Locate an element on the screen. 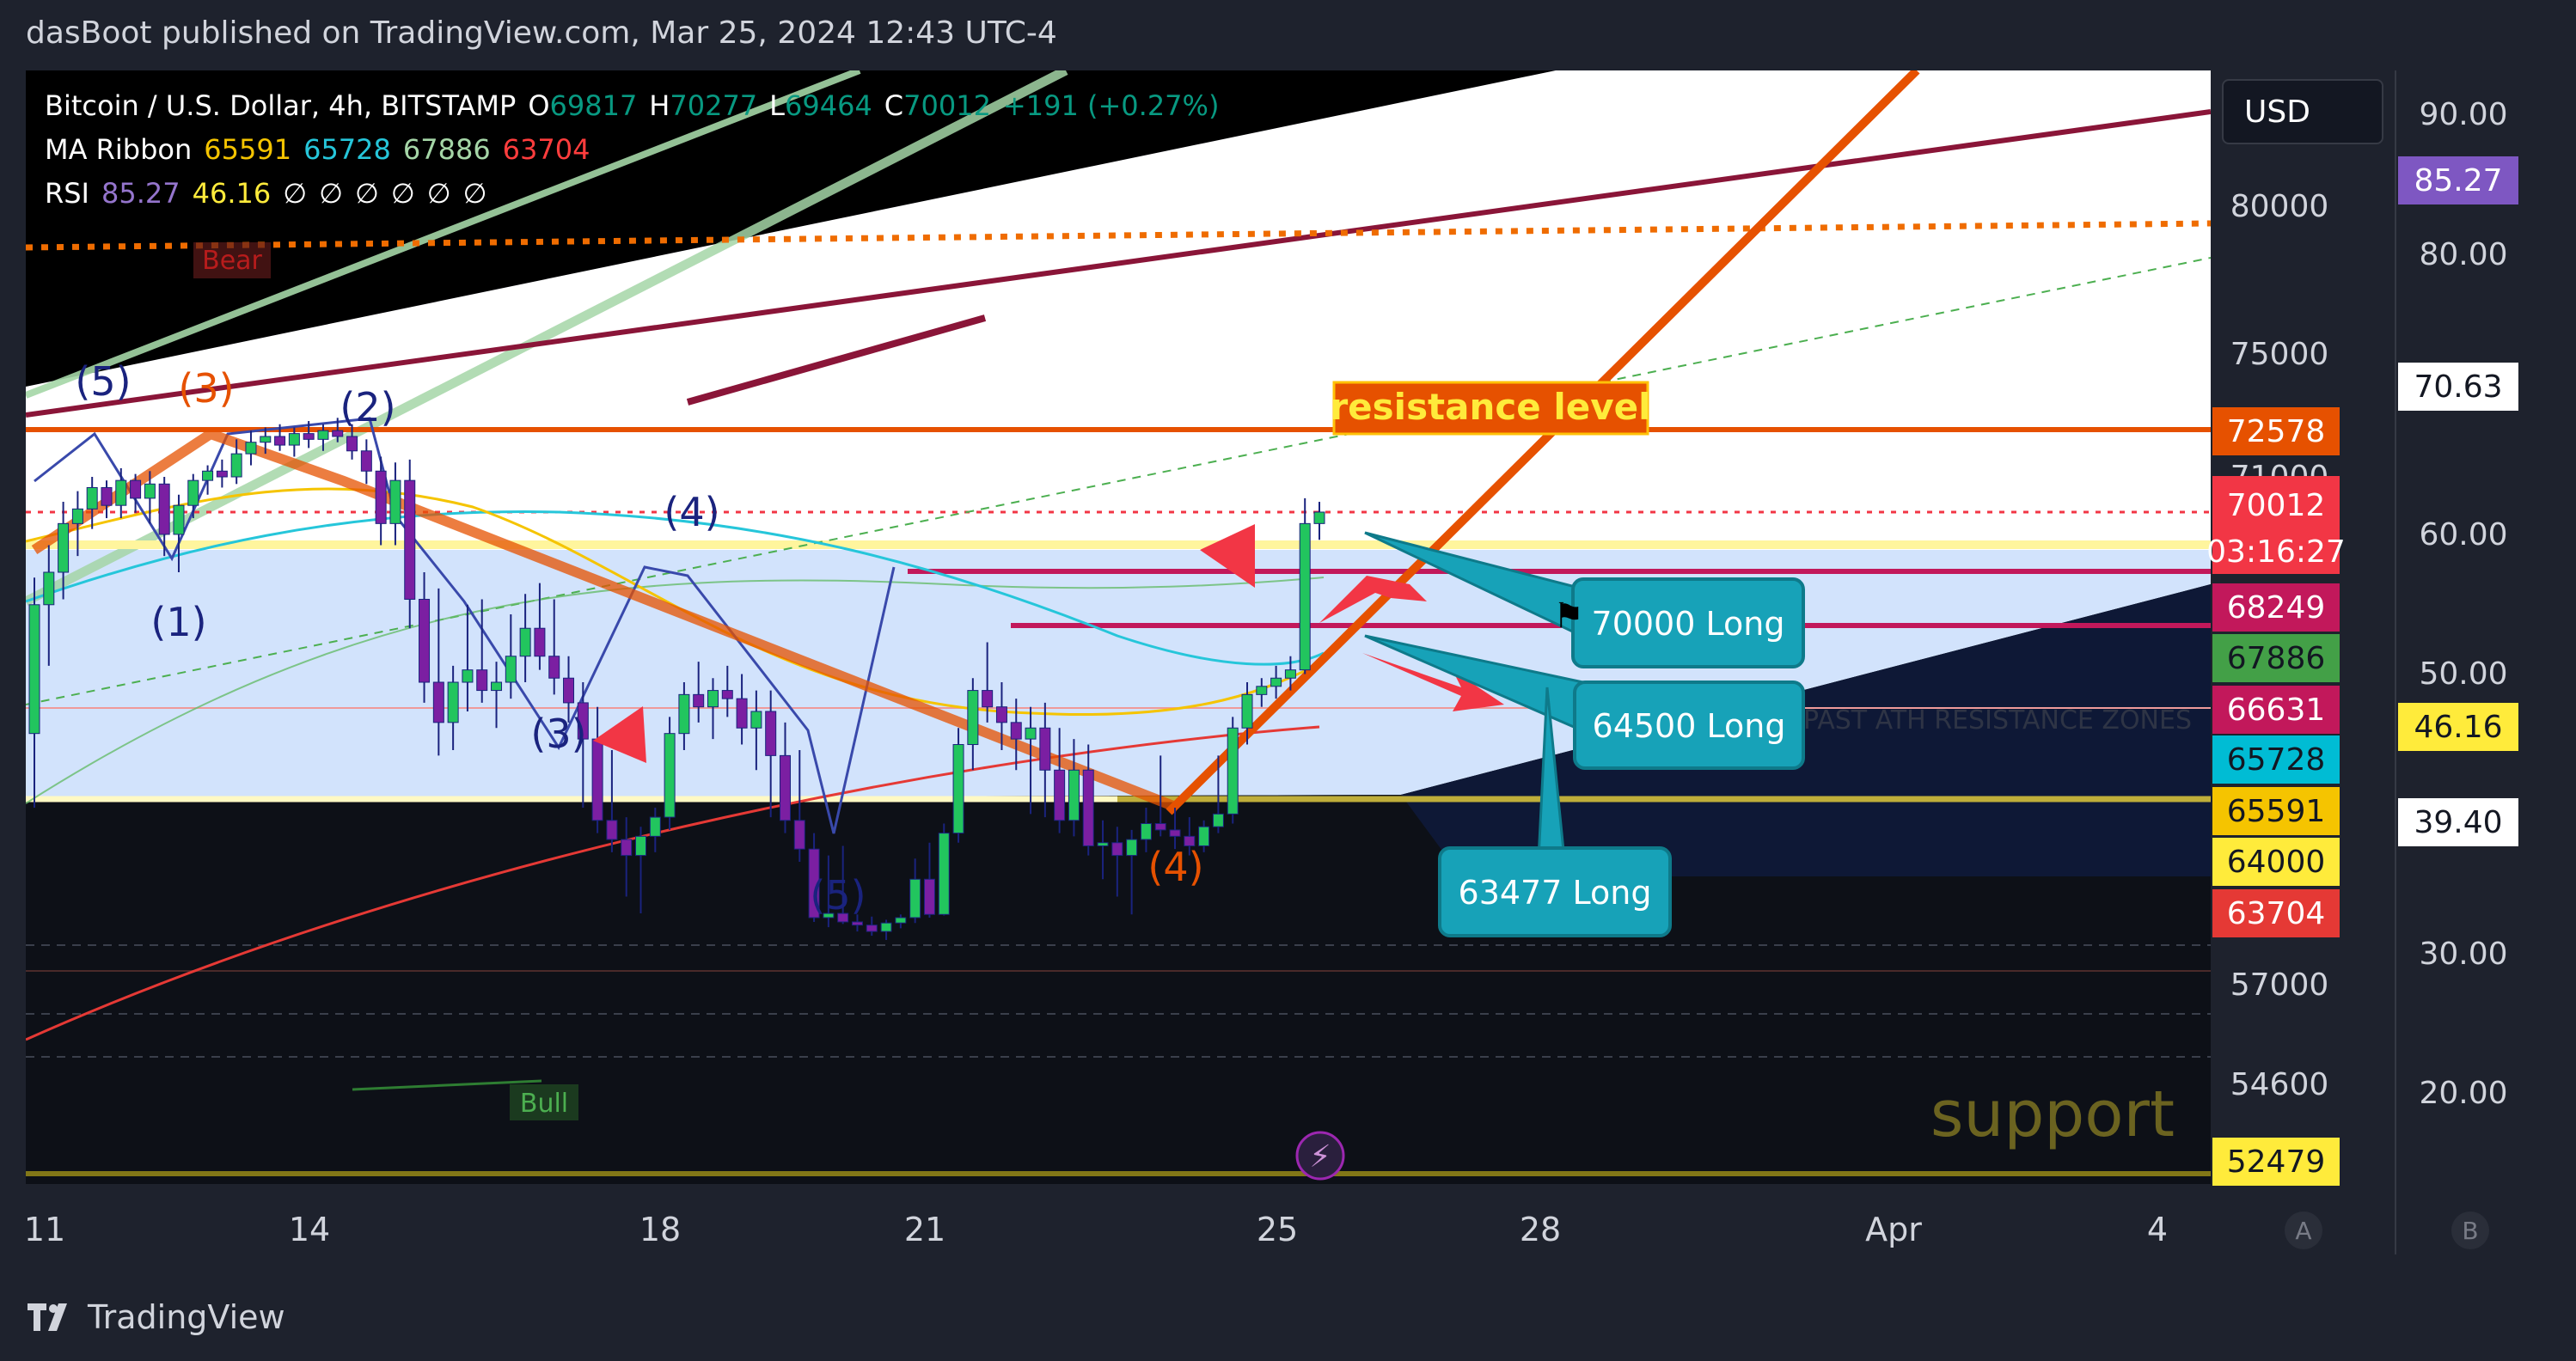  price-tag-label: 72578 is located at coordinates (2276, 432).